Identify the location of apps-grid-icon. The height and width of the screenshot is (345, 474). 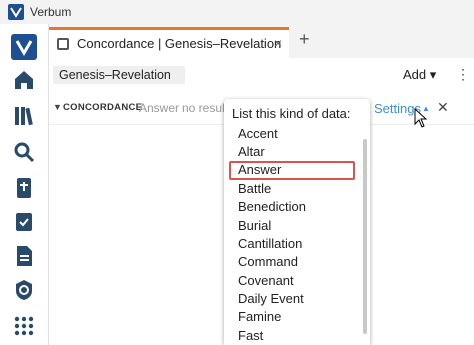
(24, 326).